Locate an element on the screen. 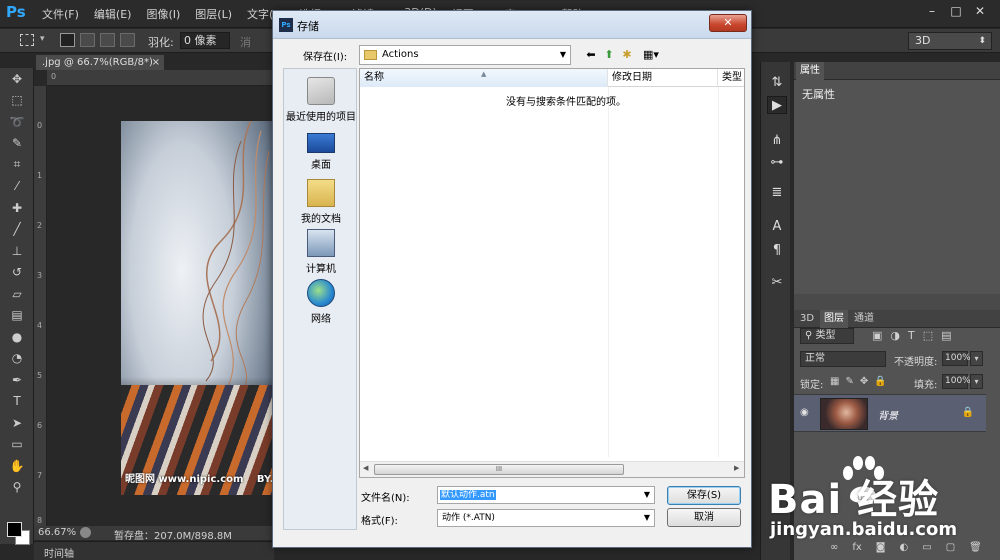  zoom-level: 66.67% is located at coordinates (57, 532).